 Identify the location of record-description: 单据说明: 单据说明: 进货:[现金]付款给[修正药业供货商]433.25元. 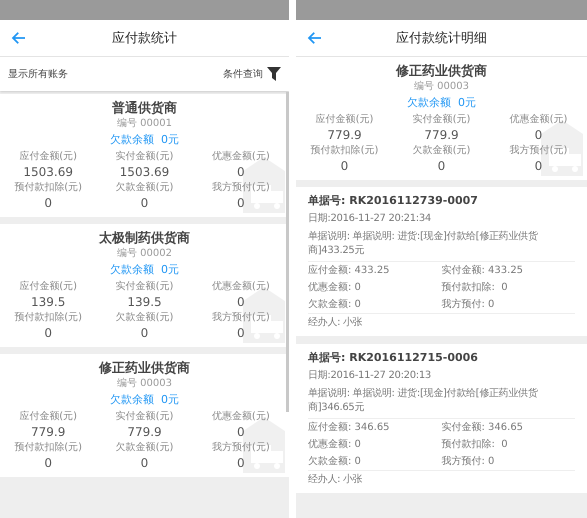
(441, 245).